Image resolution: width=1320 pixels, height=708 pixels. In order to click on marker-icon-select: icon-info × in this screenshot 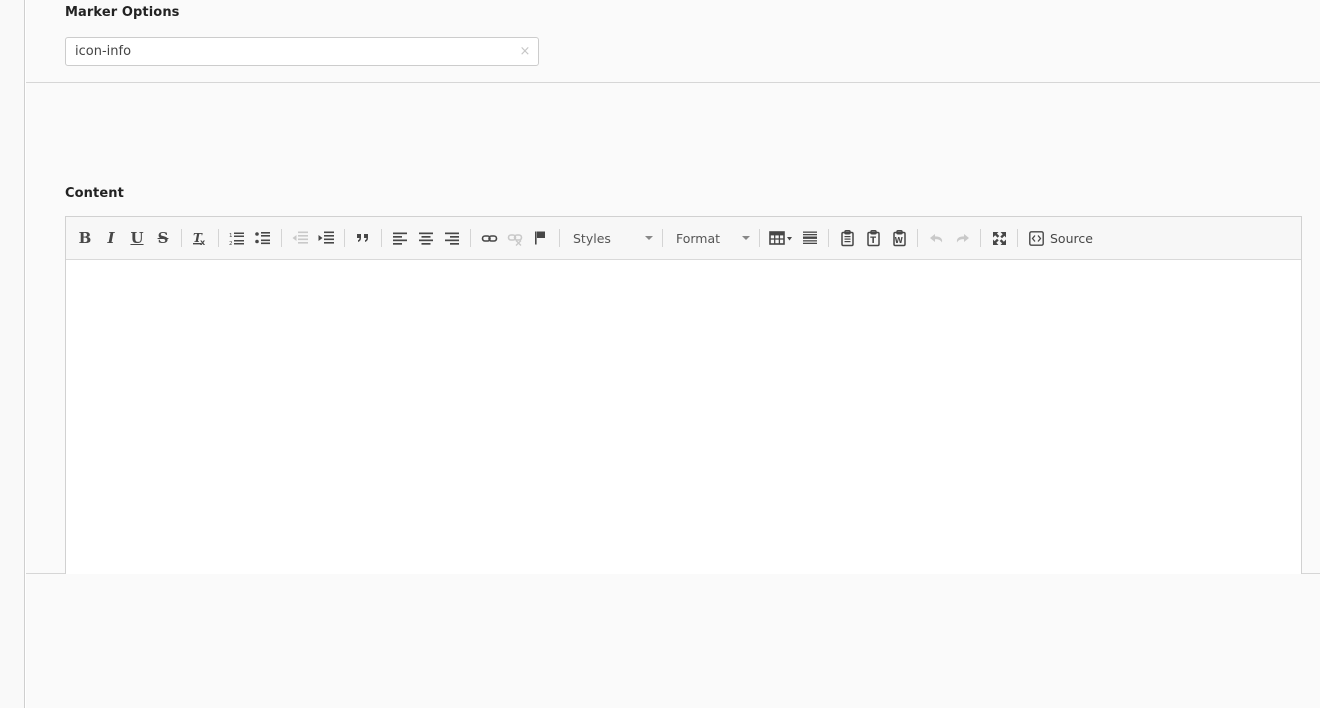, I will do `click(302, 51)`.